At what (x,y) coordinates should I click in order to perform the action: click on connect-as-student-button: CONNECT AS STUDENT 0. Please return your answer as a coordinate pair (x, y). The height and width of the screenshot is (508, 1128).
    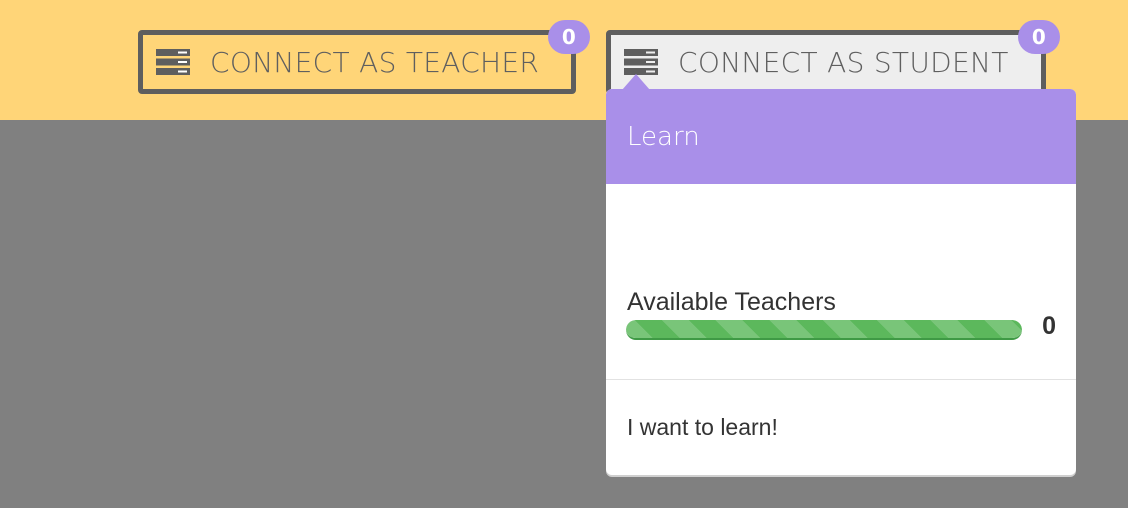
    Looking at the image, I should click on (833, 57).